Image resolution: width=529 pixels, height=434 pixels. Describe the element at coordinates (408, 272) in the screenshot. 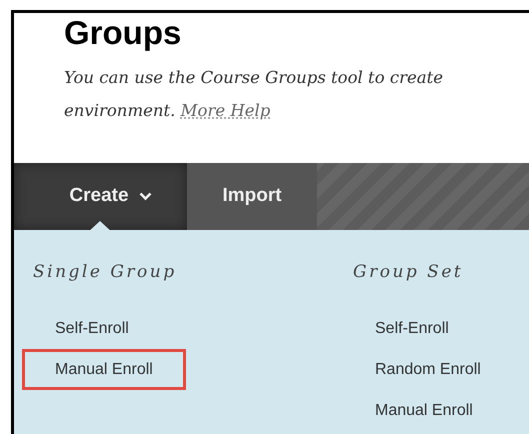

I see `column-heading: Group Set` at that location.